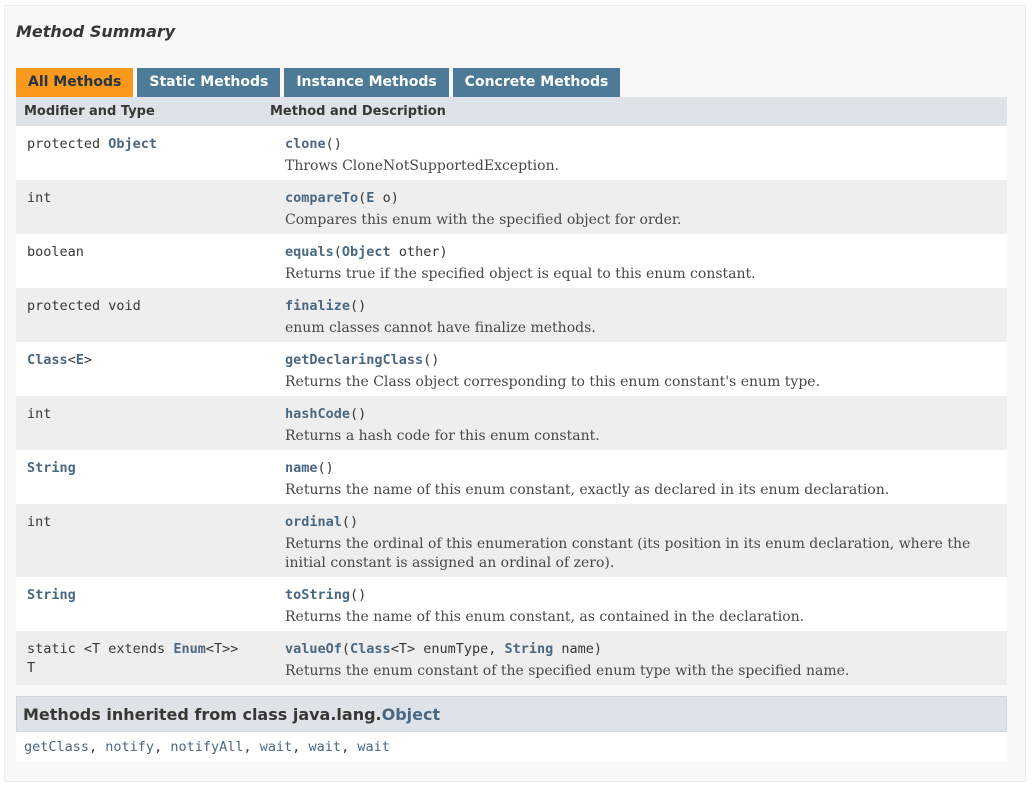  Describe the element at coordinates (189, 649) in the screenshot. I see `type-link: Enum` at that location.